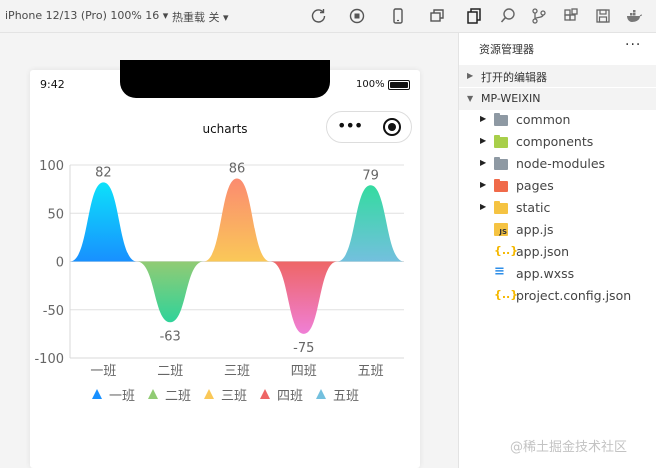  I want to click on branch-icon, so click(539, 16).